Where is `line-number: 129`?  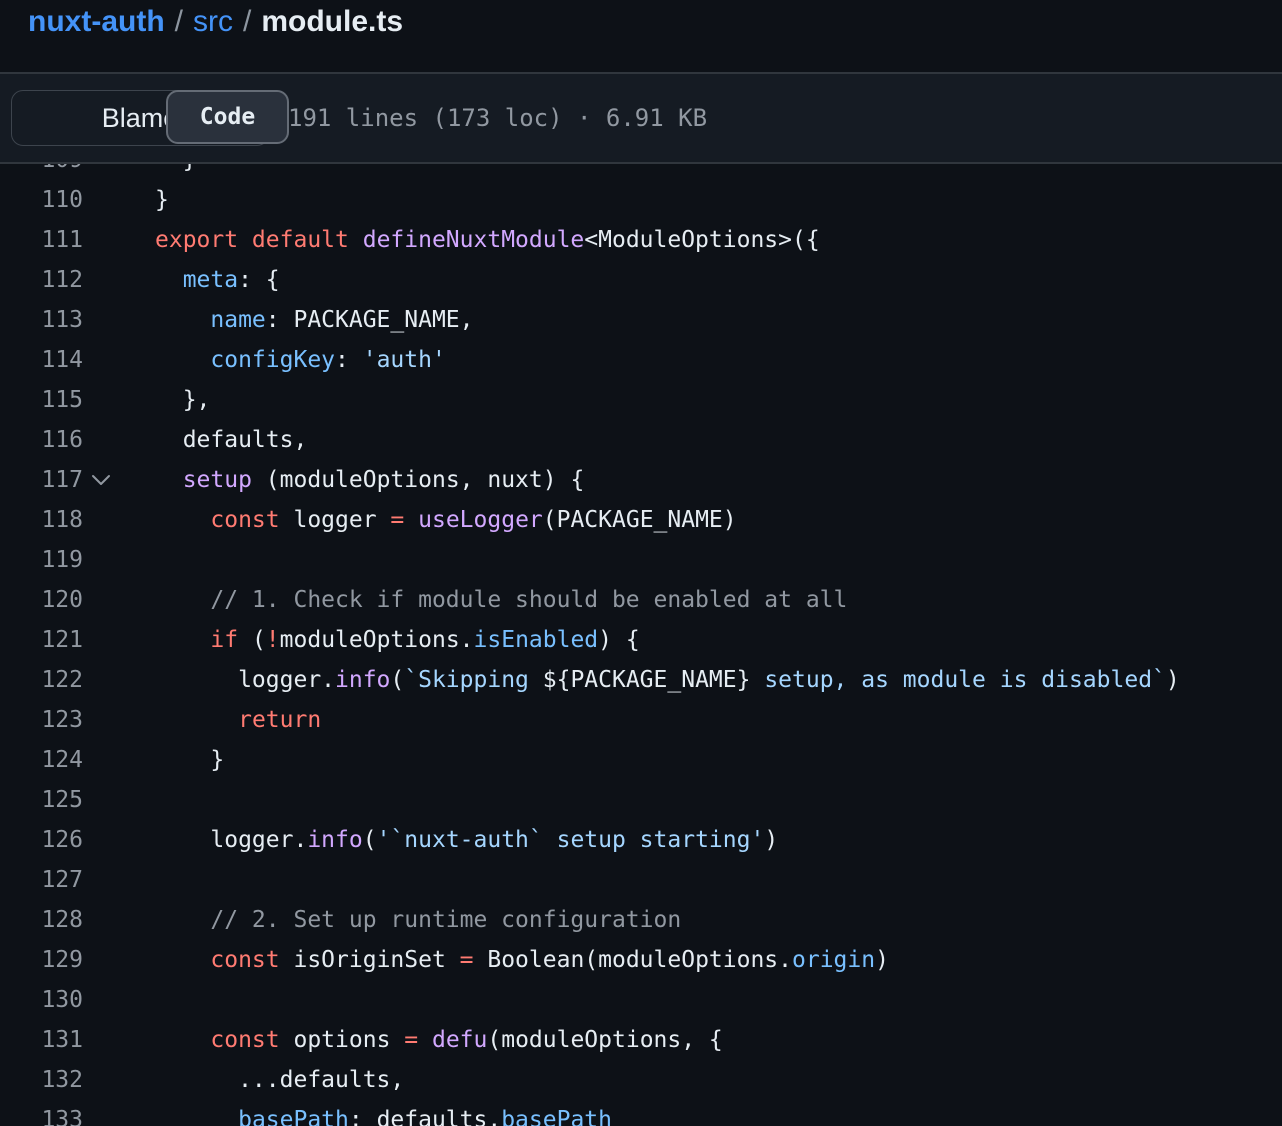 line-number: 129 is located at coordinates (41, 960).